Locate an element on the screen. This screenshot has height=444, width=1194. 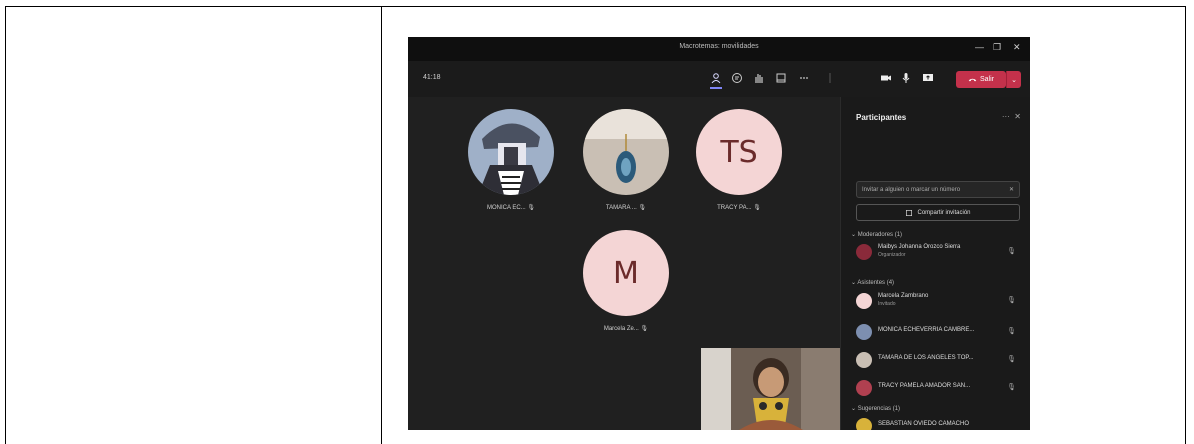
window-title: Macrotemas: movilidades is located at coordinates (719, 46).